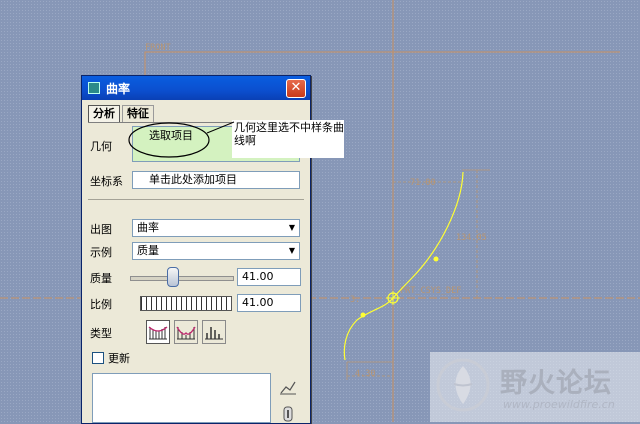  Describe the element at coordinates (559, 404) in the screenshot. I see `watermark-url: www.proewildfire.cn` at that location.